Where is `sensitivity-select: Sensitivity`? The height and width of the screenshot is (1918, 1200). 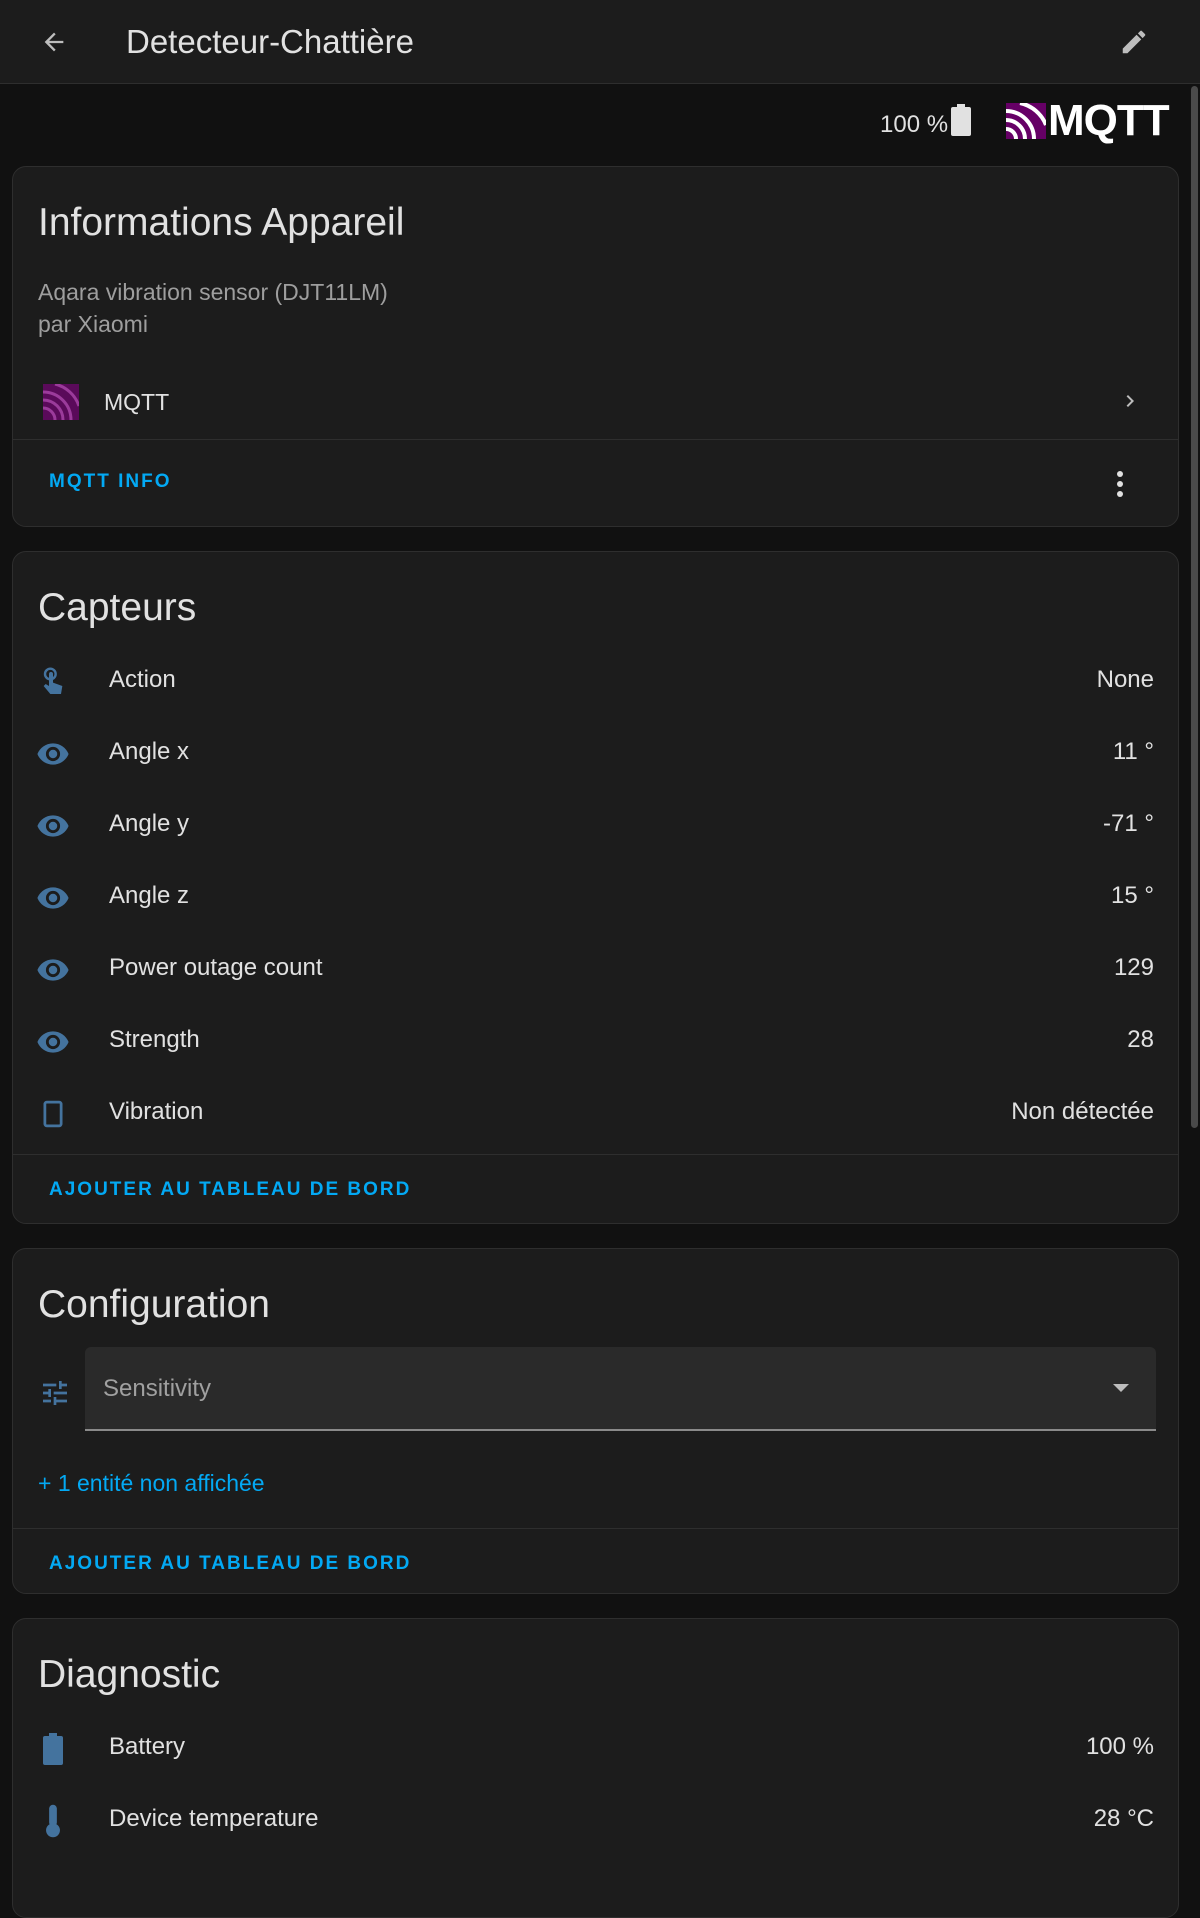 sensitivity-select: Sensitivity is located at coordinates (620, 1389).